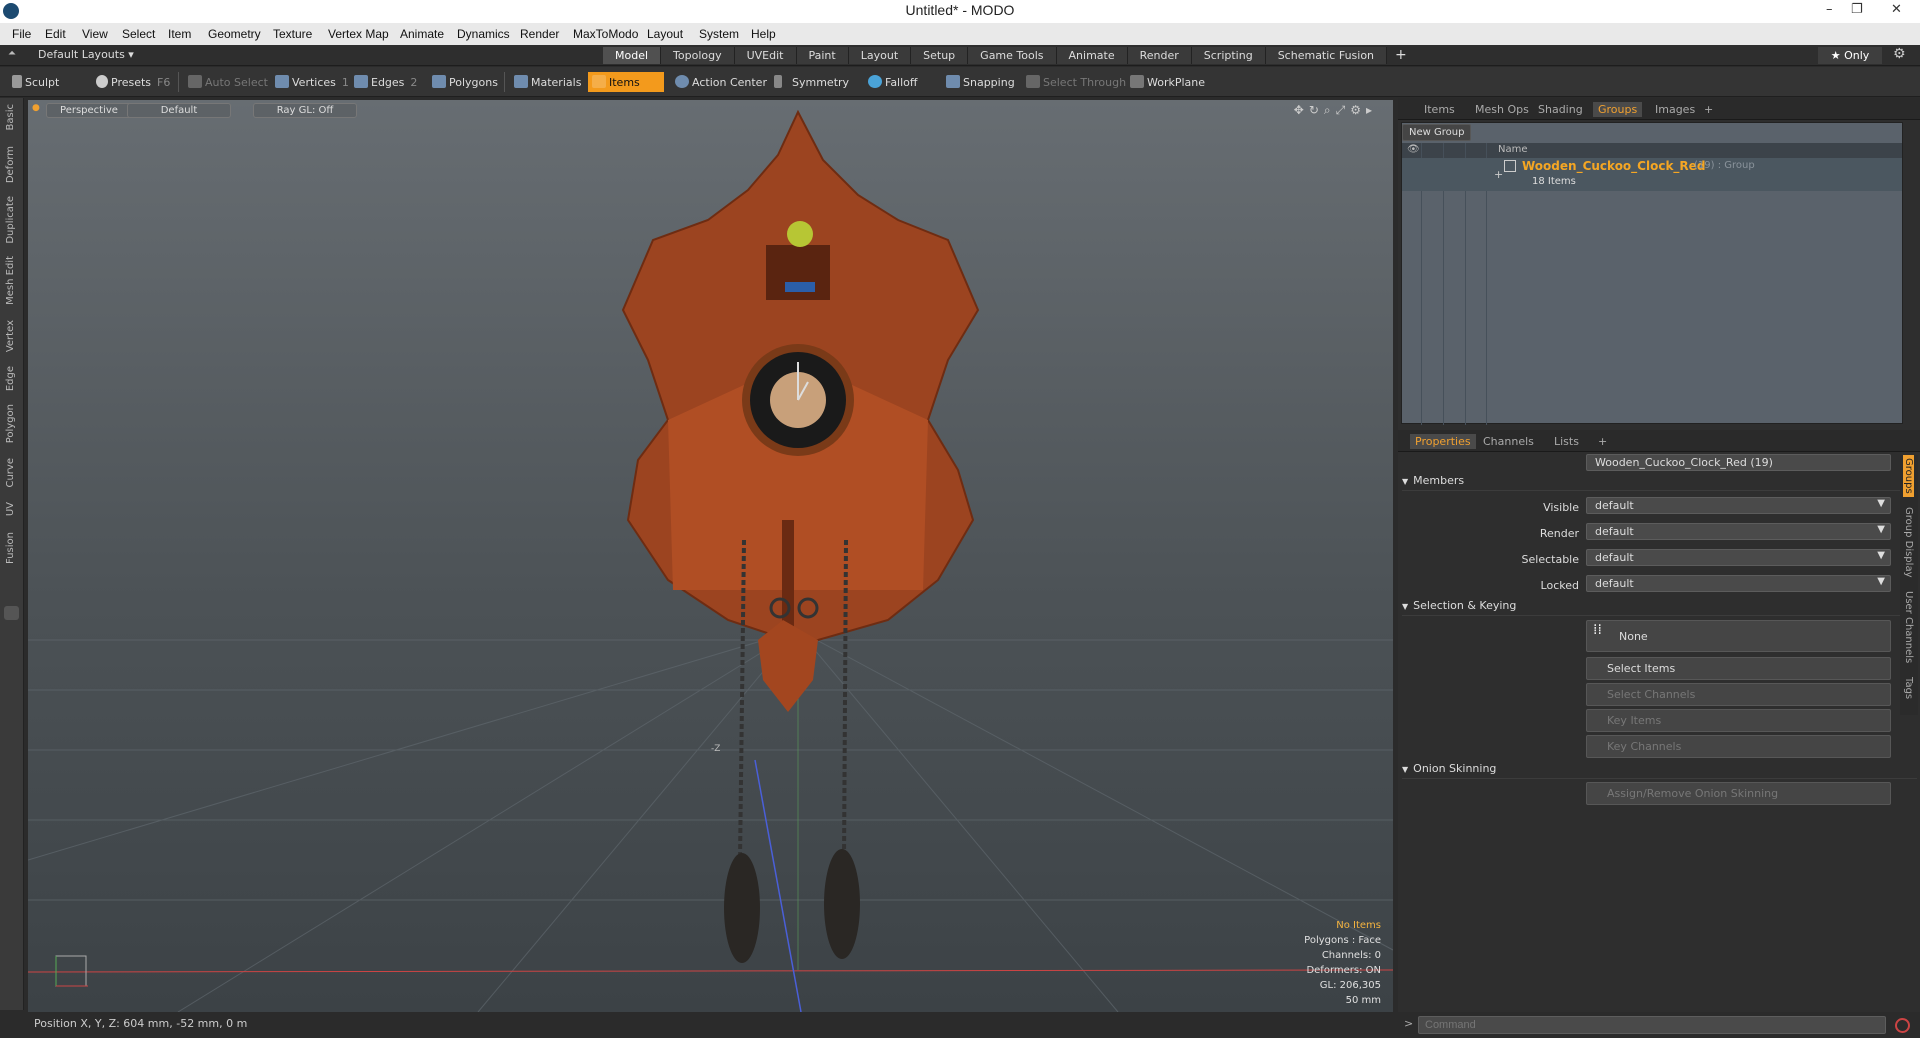 This screenshot has width=1920, height=1038. Describe the element at coordinates (765, 55) in the screenshot. I see `tab-uvedit: UVEdit` at that location.